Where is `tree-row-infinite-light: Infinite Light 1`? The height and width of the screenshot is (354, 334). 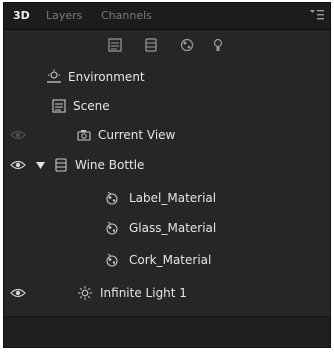
tree-row-infinite-light: Infinite Light 1 is located at coordinates (167, 293).